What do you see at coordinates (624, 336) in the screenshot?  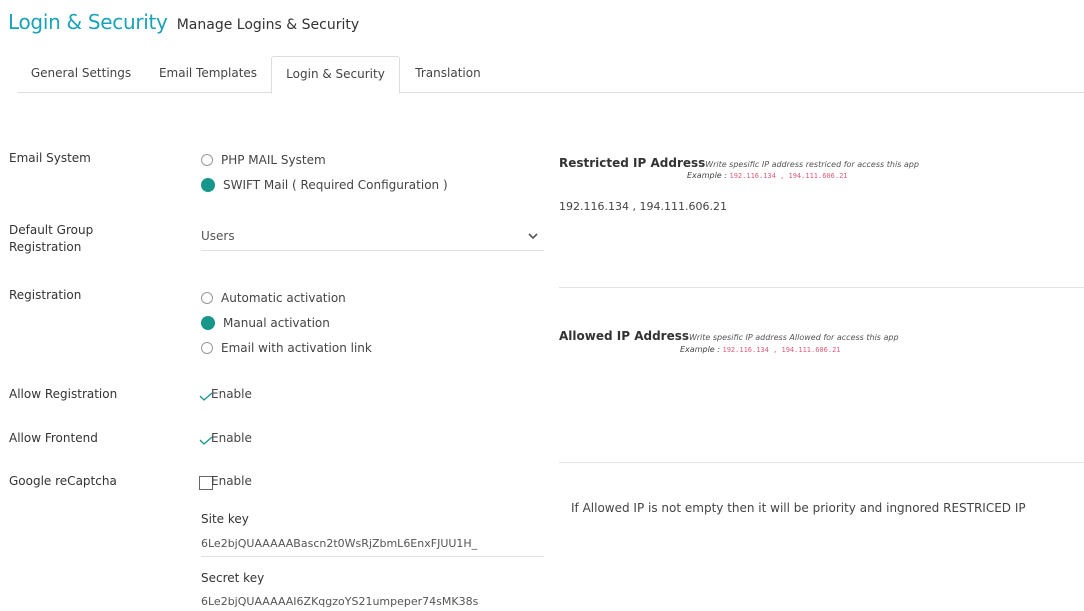 I see `allowed-ip-heading: Allowed IP Address` at bounding box center [624, 336].